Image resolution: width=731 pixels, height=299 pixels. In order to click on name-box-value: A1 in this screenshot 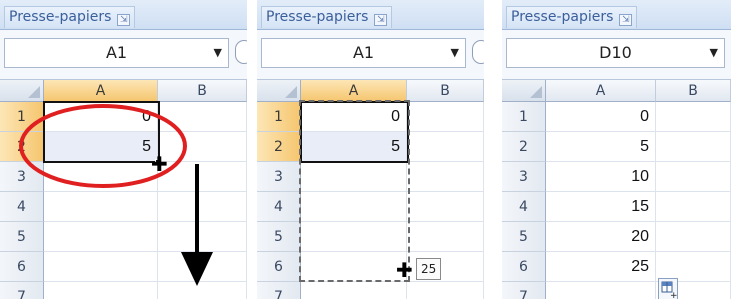, I will do `click(363, 52)`.